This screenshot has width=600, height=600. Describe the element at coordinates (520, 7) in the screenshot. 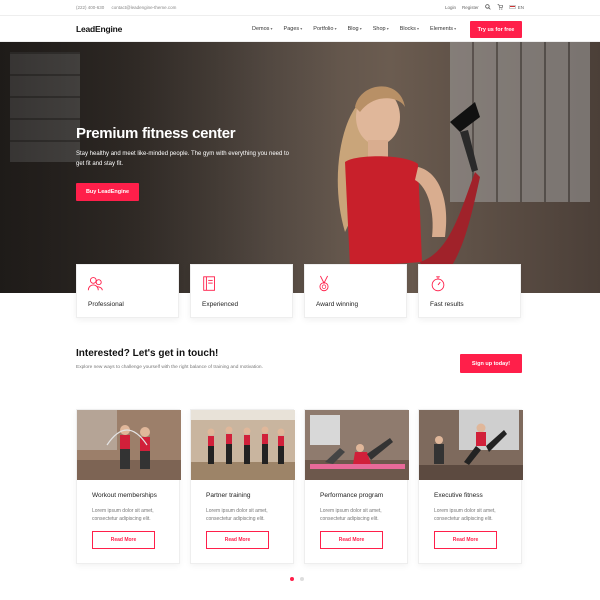

I see `language-label: EN` at that location.